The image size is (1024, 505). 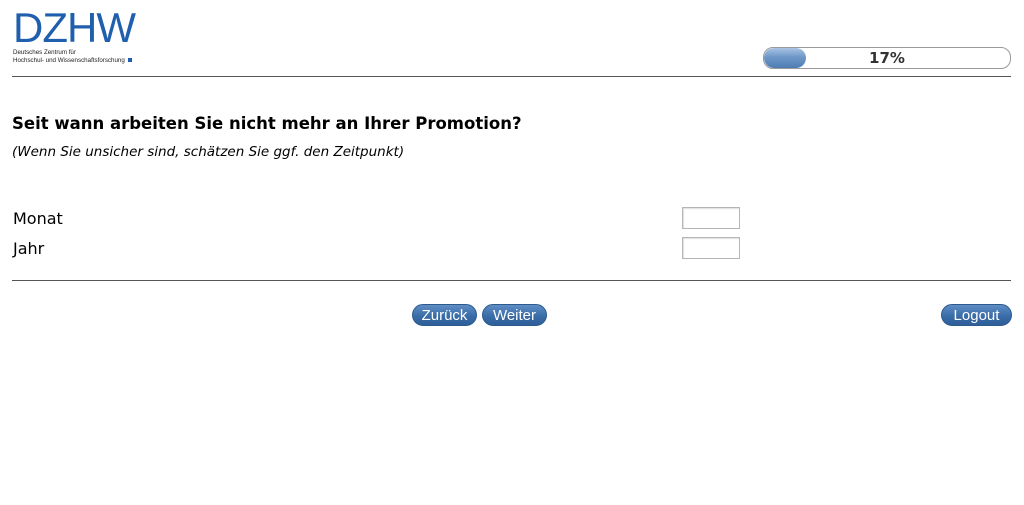 I want to click on back-button: Zurück, so click(x=444, y=315).